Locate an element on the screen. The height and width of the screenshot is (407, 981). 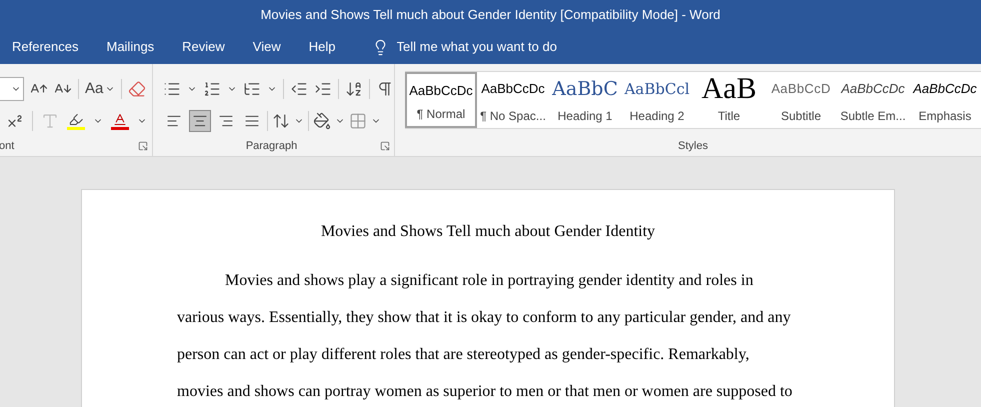
group-label: Paragraph is located at coordinates (272, 146).